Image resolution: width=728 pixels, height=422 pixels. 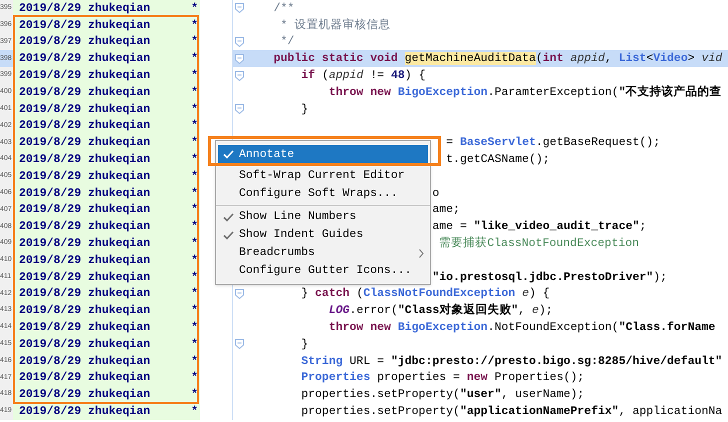 I want to click on code-line: "io.prestosql.jdbc.PrestoDriver");, so click(x=549, y=278).